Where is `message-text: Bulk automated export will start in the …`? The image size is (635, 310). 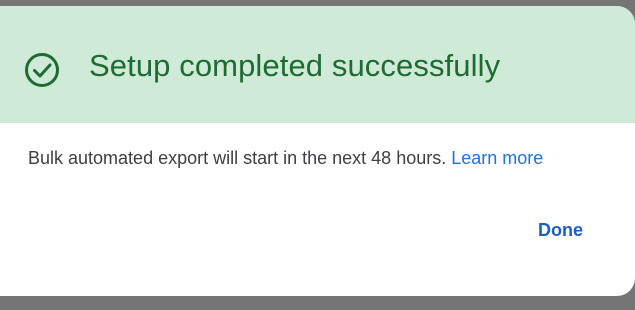
message-text: Bulk automated export will start in the … is located at coordinates (240, 158).